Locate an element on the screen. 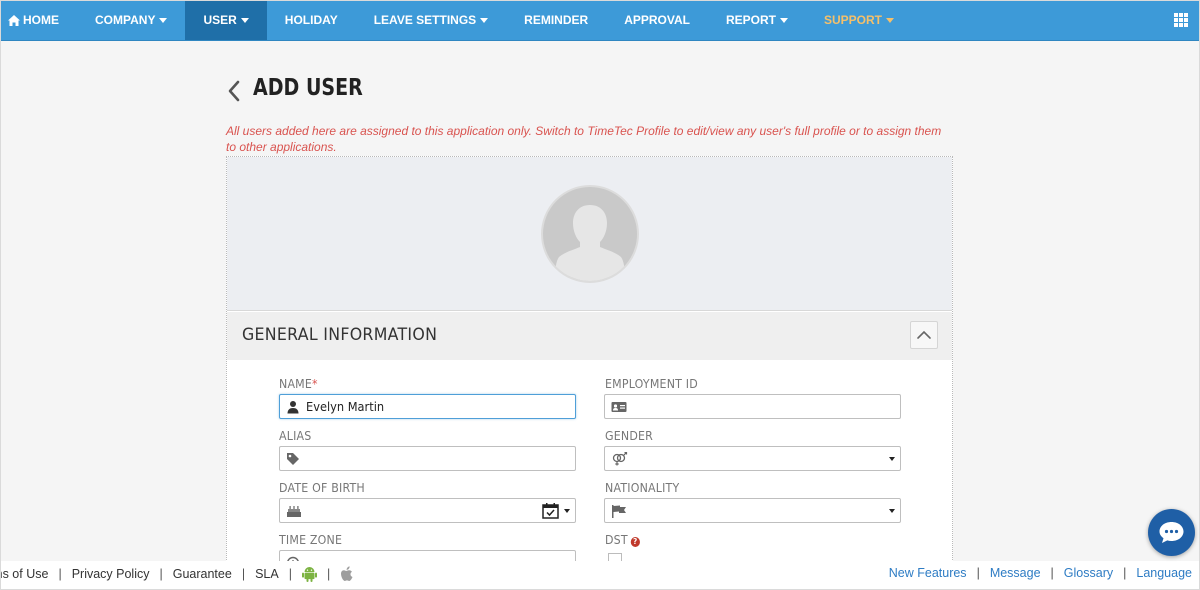  apps-grid-icon is located at coordinates (1181, 20).